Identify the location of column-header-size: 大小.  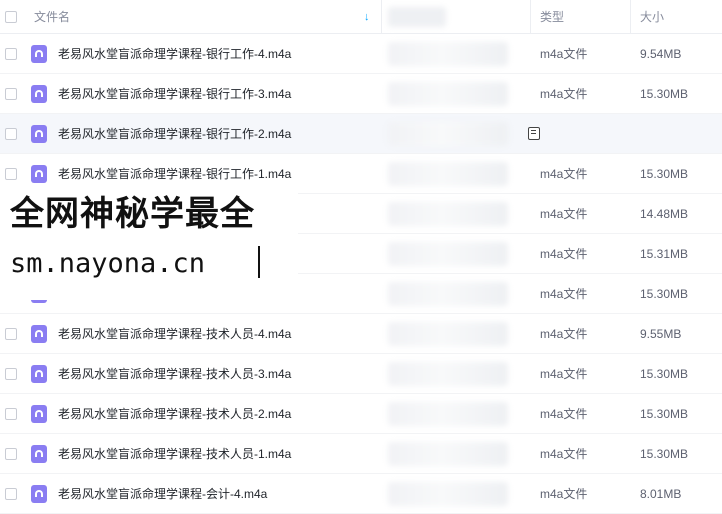
(652, 17).